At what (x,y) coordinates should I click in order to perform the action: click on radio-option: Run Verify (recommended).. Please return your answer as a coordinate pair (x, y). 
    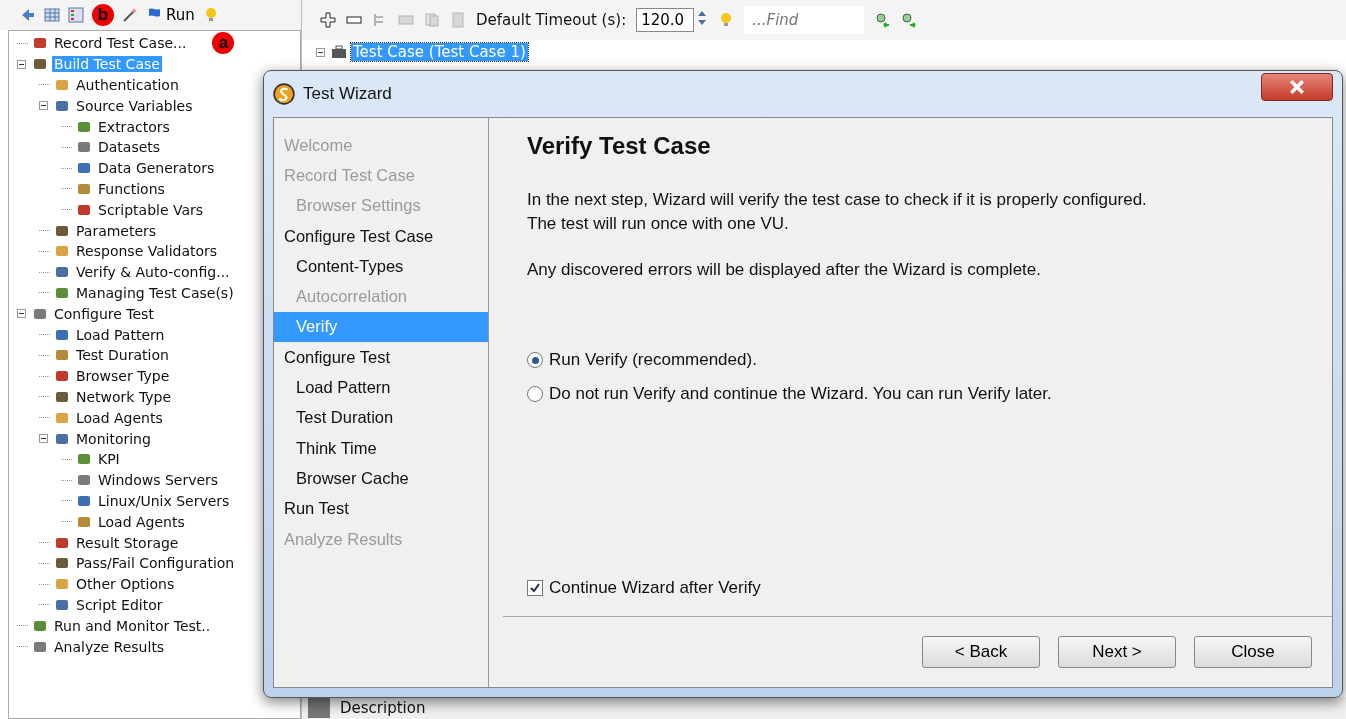
    Looking at the image, I should click on (917, 360).